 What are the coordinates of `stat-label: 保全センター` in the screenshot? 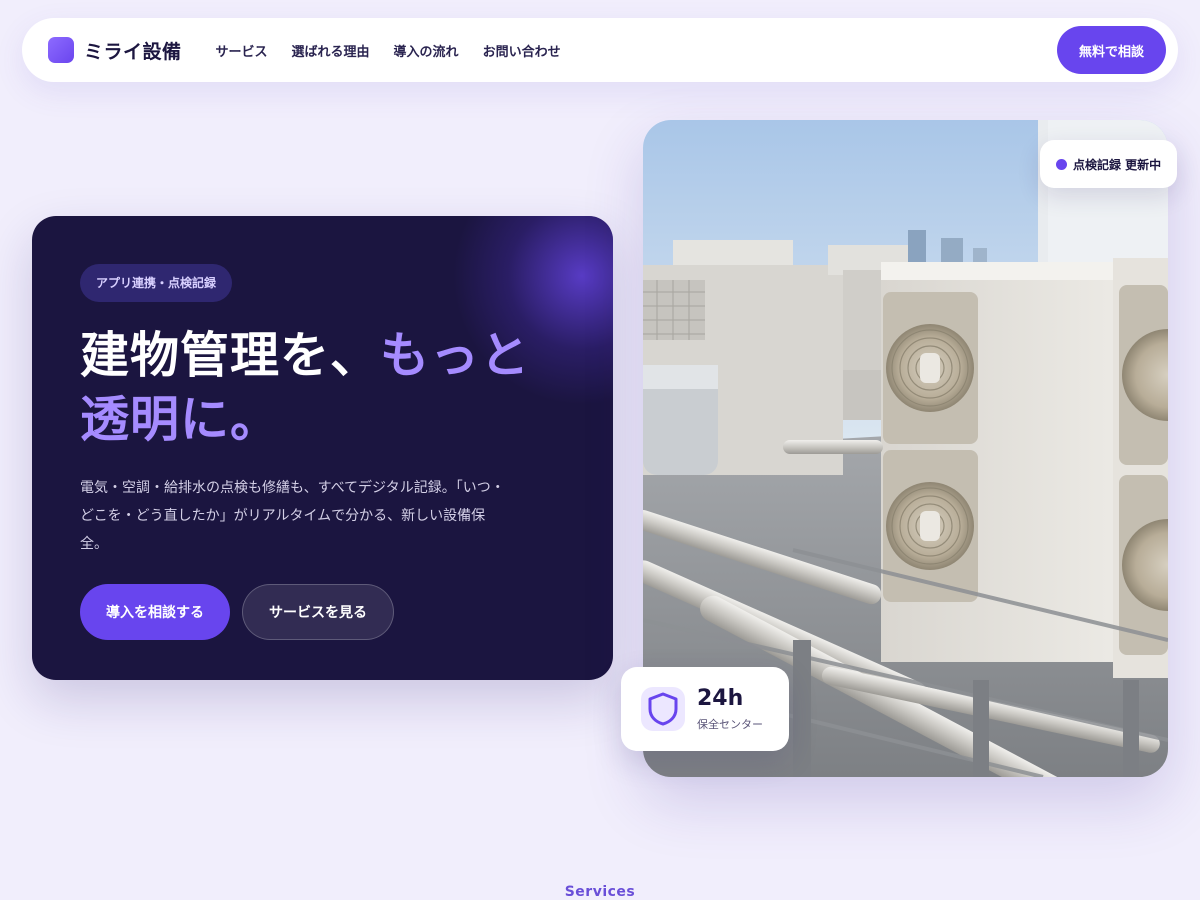 It's located at (730, 724).